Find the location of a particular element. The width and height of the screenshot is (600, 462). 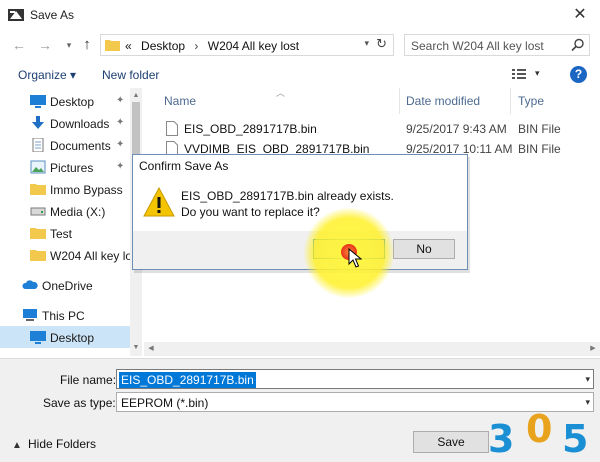

brand-watermark: 3 0 5 is located at coordinates (544, 436).